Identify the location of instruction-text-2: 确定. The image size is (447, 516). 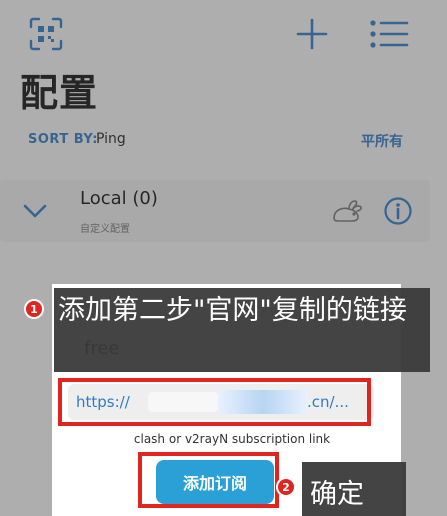
(337, 494).